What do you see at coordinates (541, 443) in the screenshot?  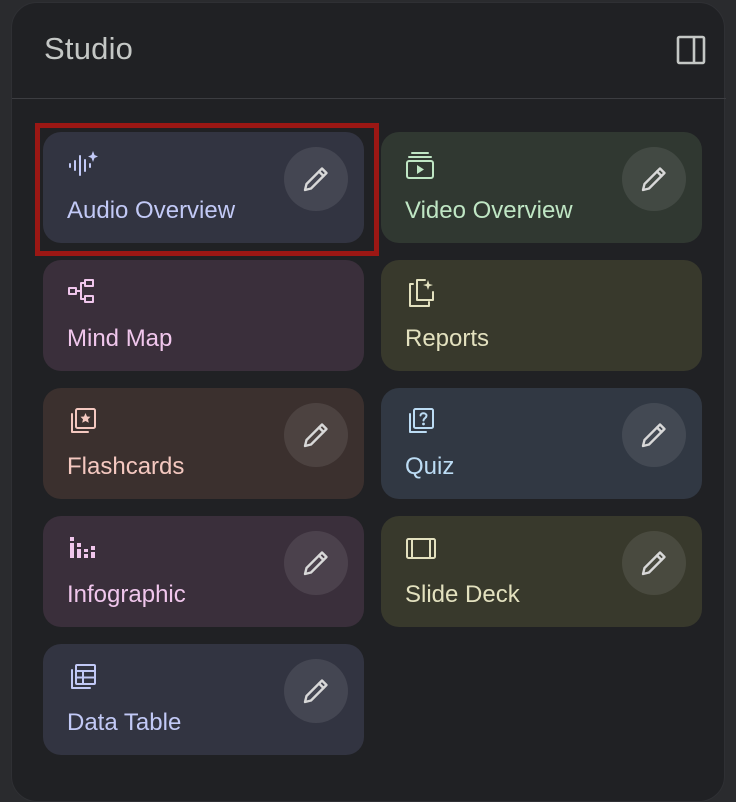 I see `card-quiz: Quiz` at bounding box center [541, 443].